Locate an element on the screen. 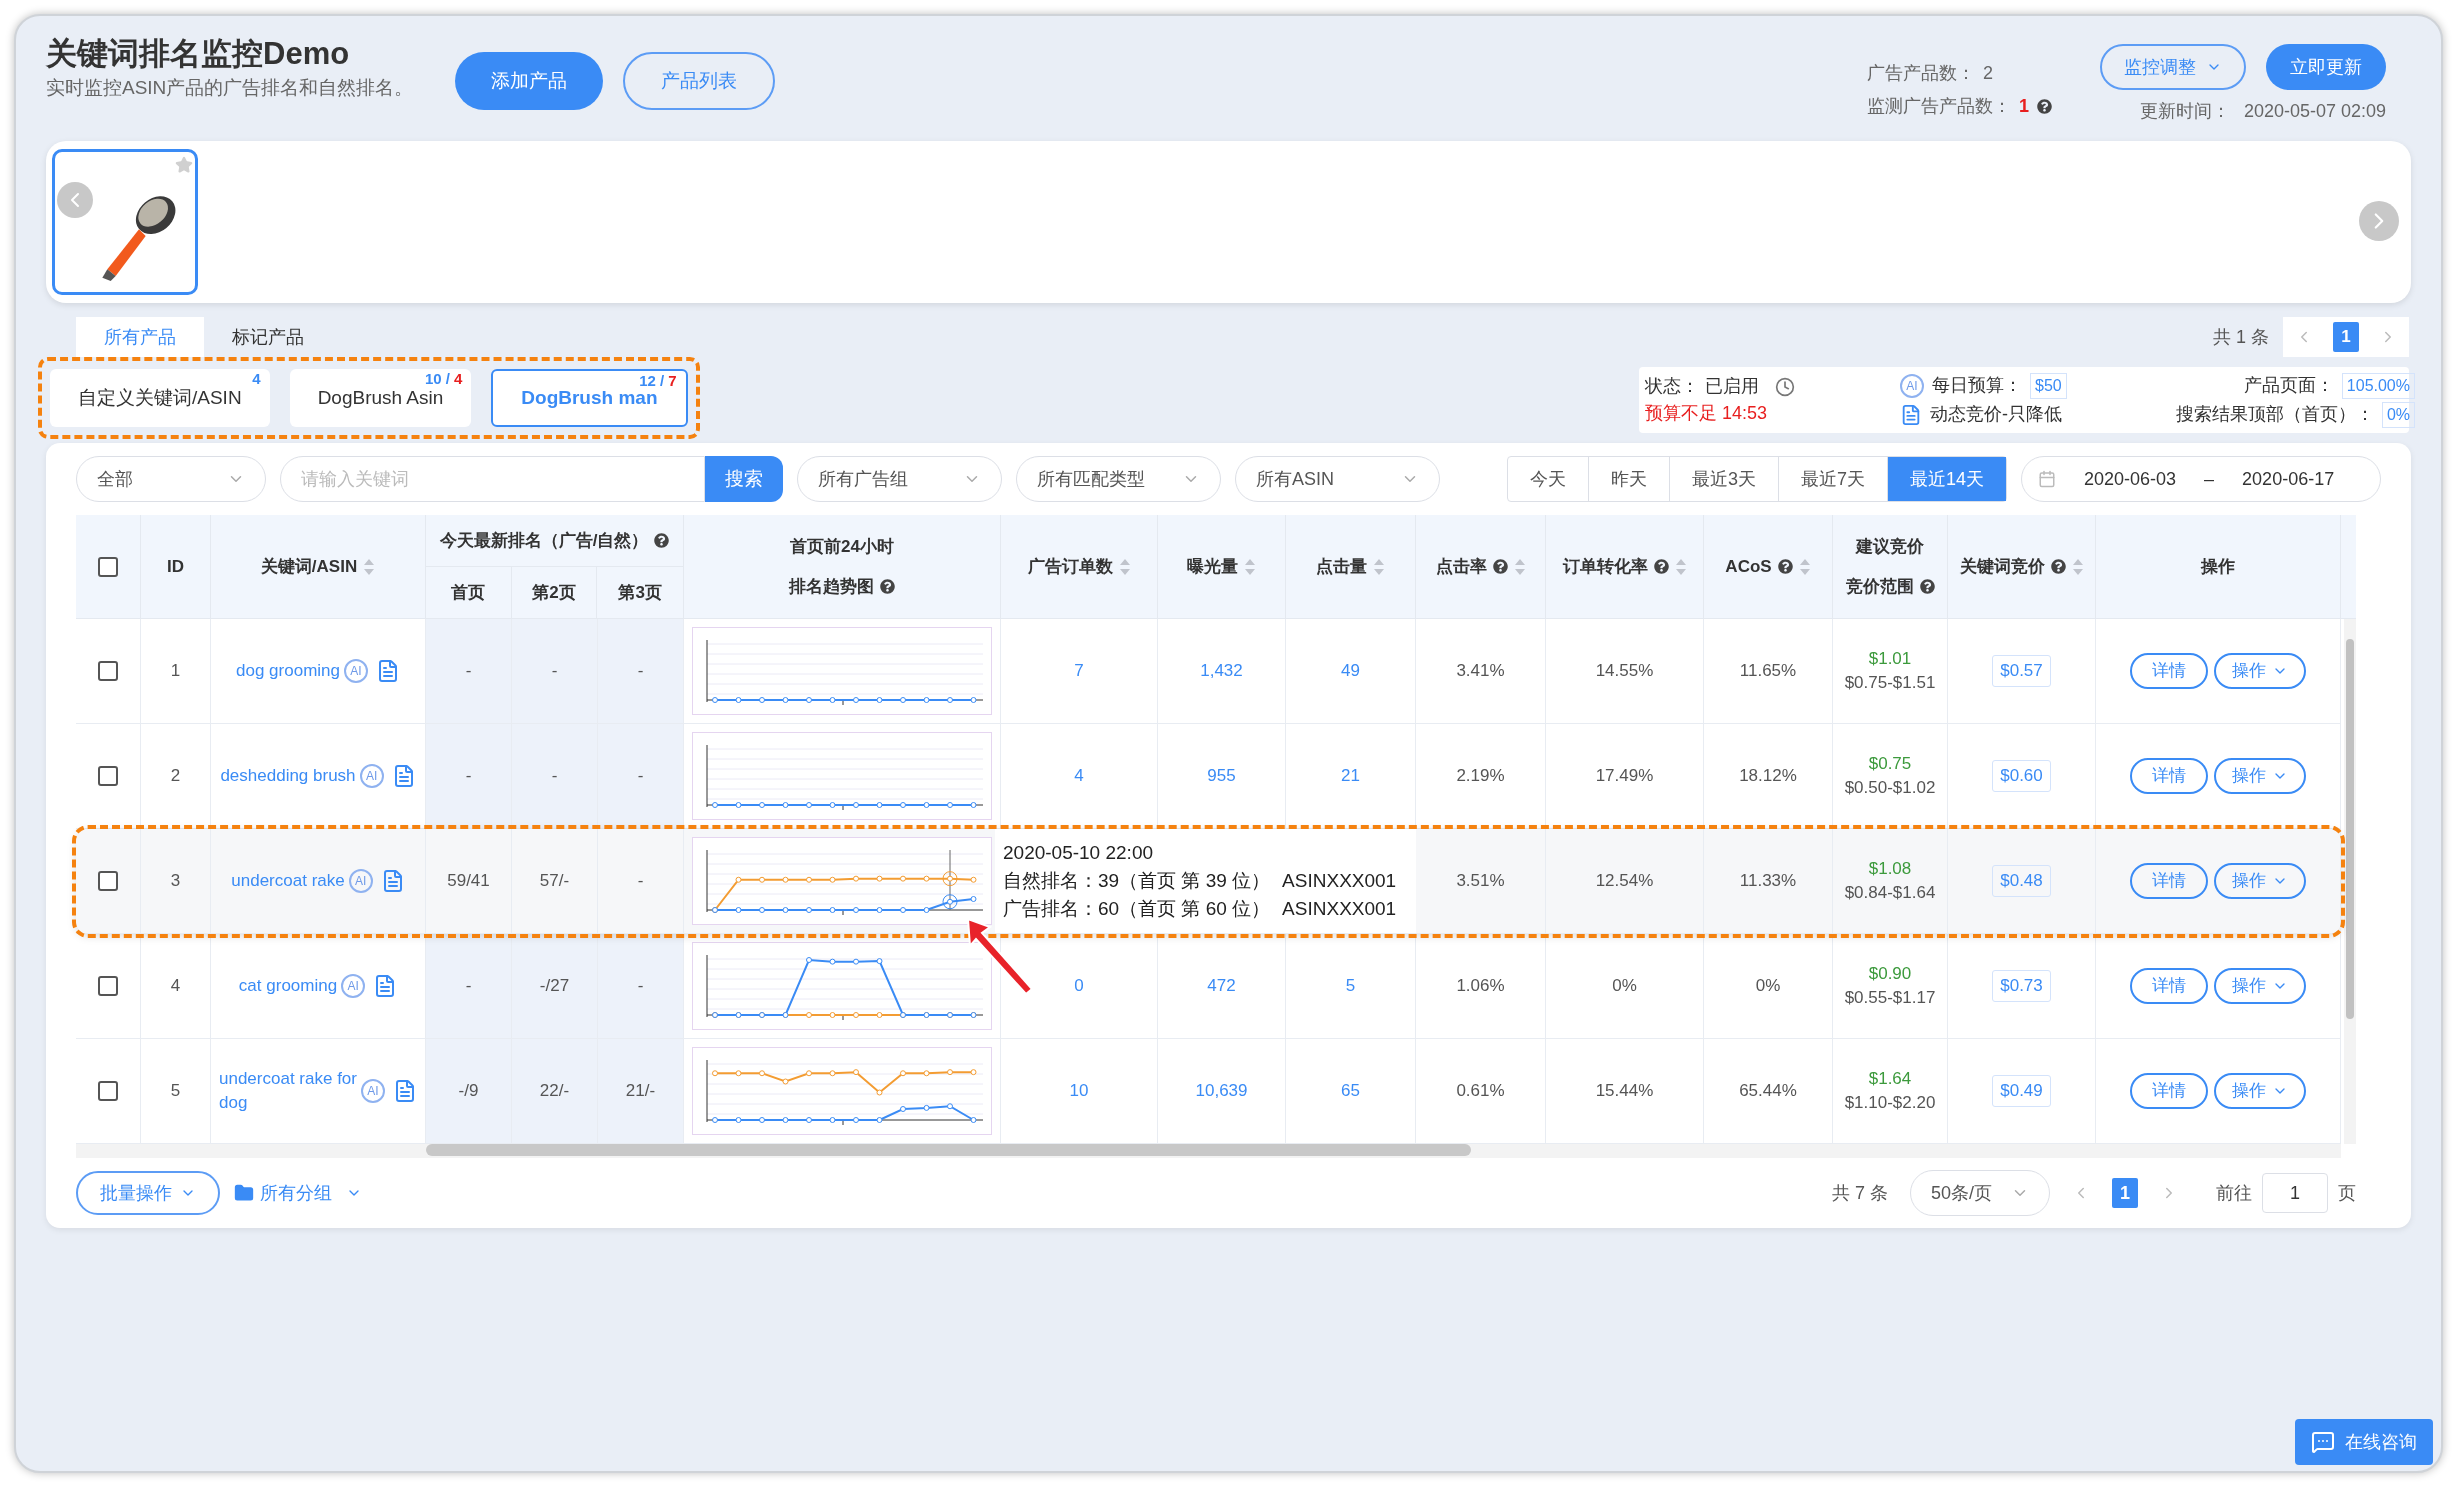  column-header: 点击率 is located at coordinates (1461, 566).